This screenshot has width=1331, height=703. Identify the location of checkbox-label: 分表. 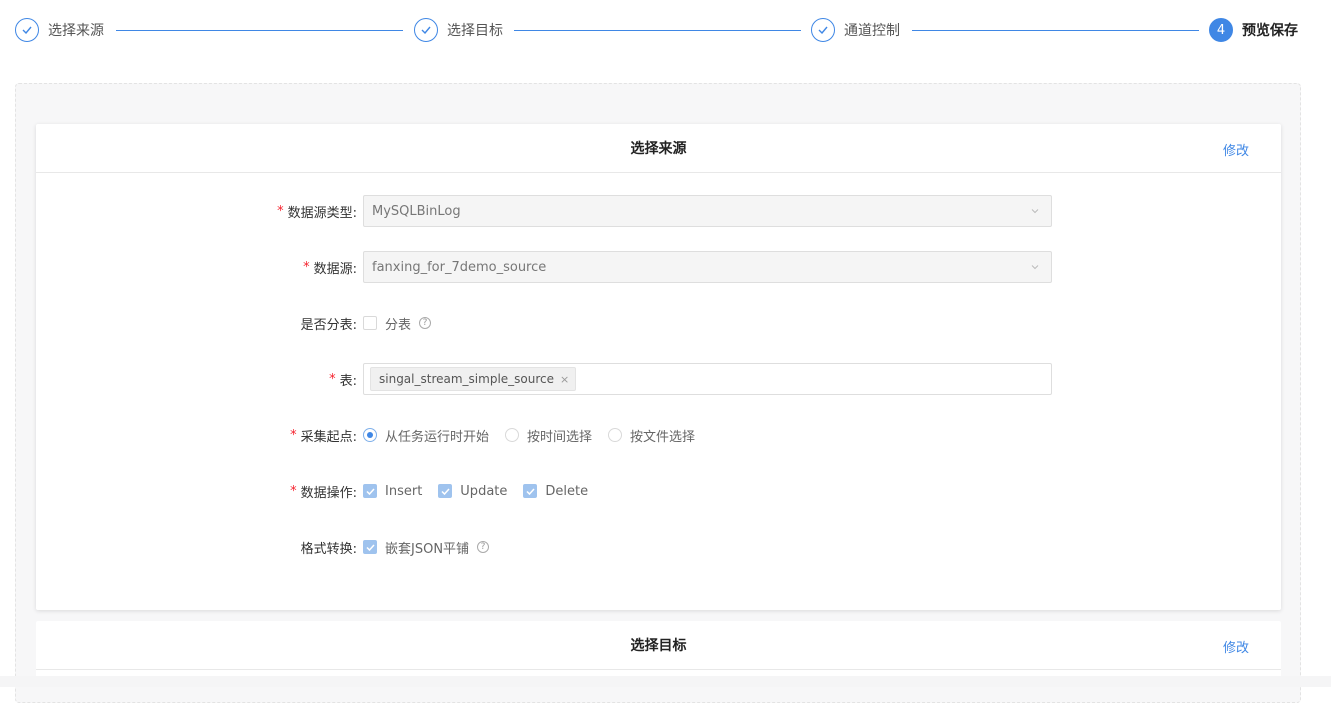
(398, 325).